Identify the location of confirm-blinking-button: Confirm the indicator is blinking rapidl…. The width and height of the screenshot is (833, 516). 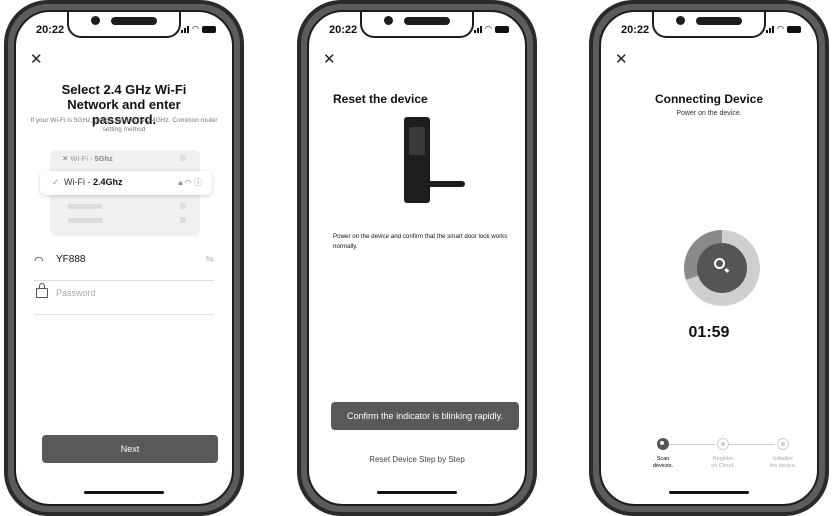
(425, 416).